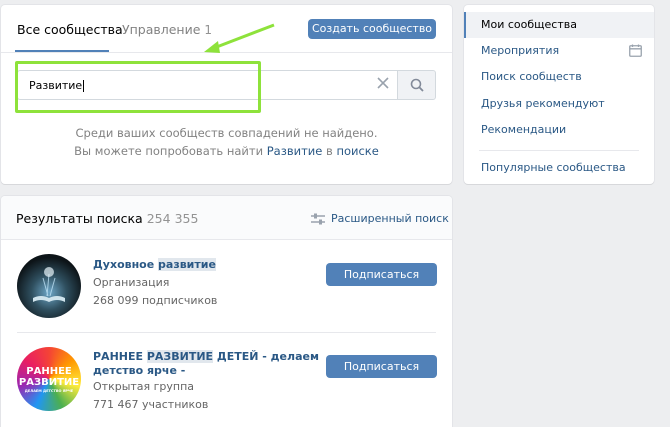 Image resolution: width=670 pixels, height=427 pixels. I want to click on tab-manage: Управление 1, so click(167, 29).